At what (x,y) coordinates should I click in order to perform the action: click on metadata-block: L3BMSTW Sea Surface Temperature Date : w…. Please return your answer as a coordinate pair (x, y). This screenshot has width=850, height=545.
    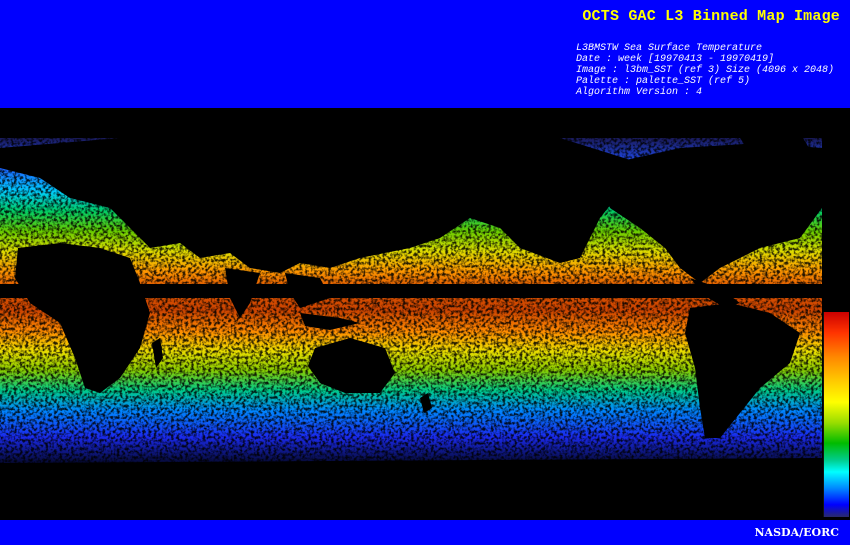
    Looking at the image, I should click on (705, 70).